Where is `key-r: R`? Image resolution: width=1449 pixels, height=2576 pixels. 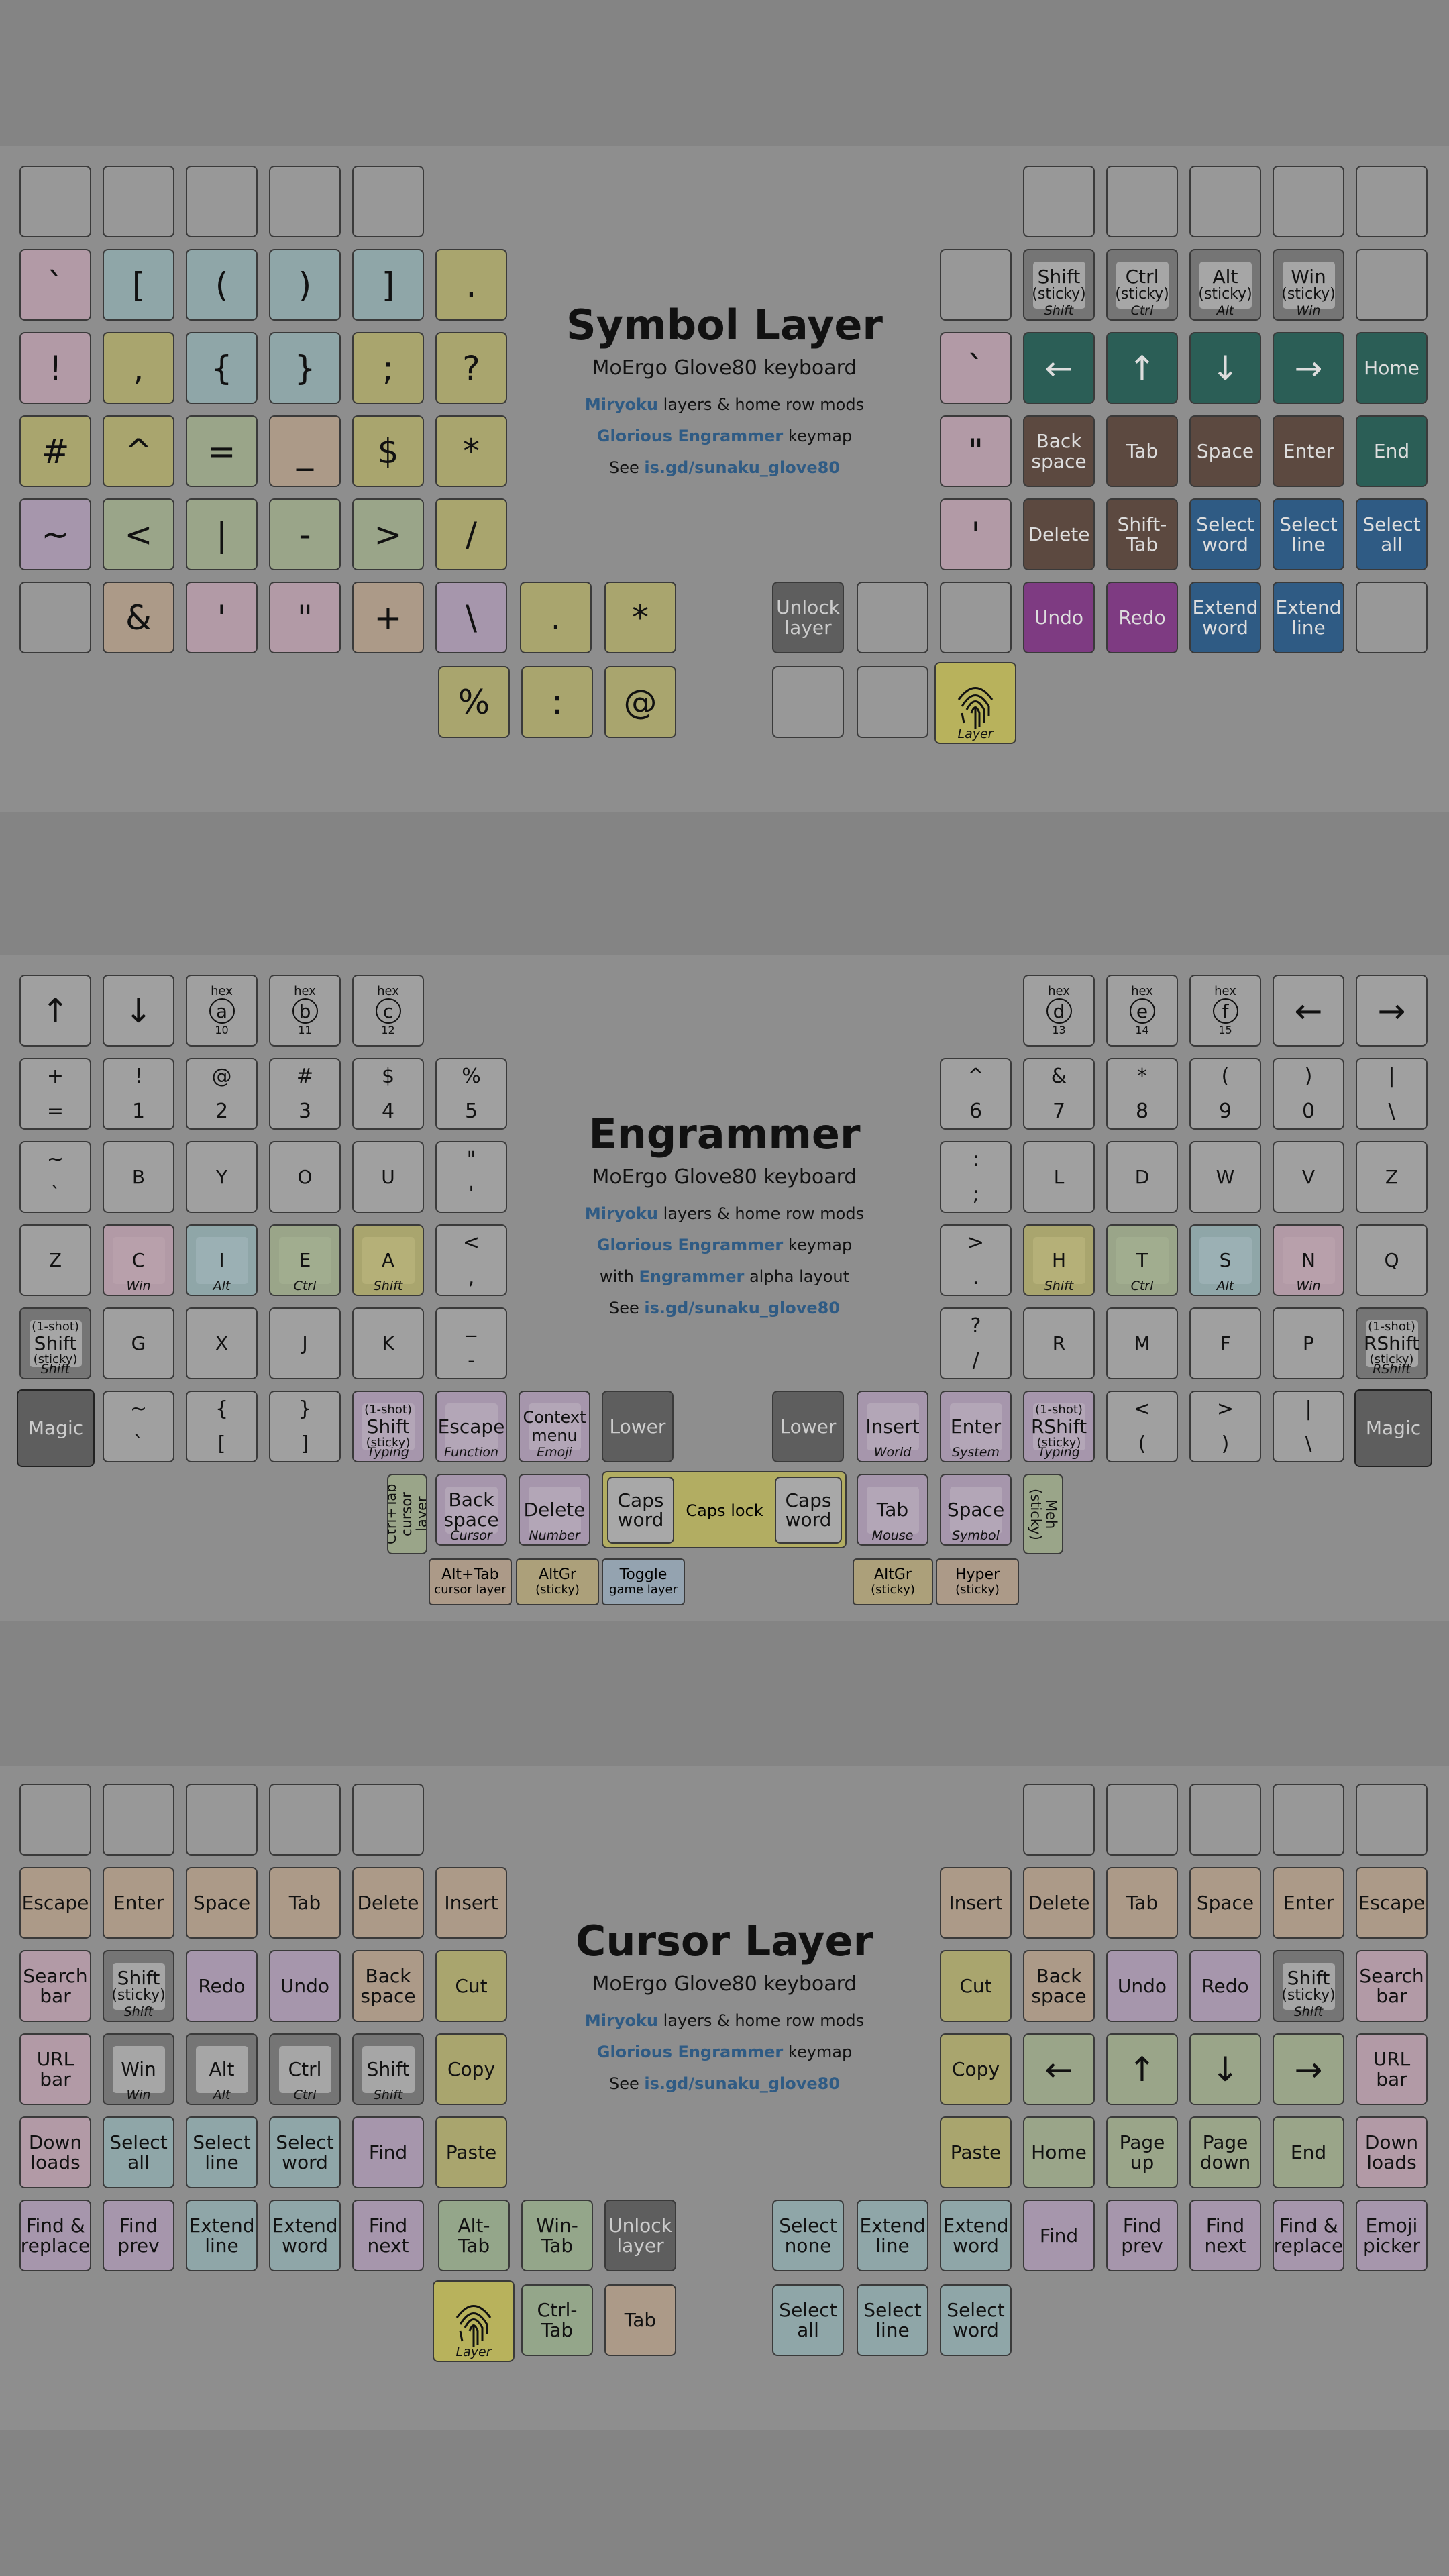 key-r: R is located at coordinates (1059, 1343).